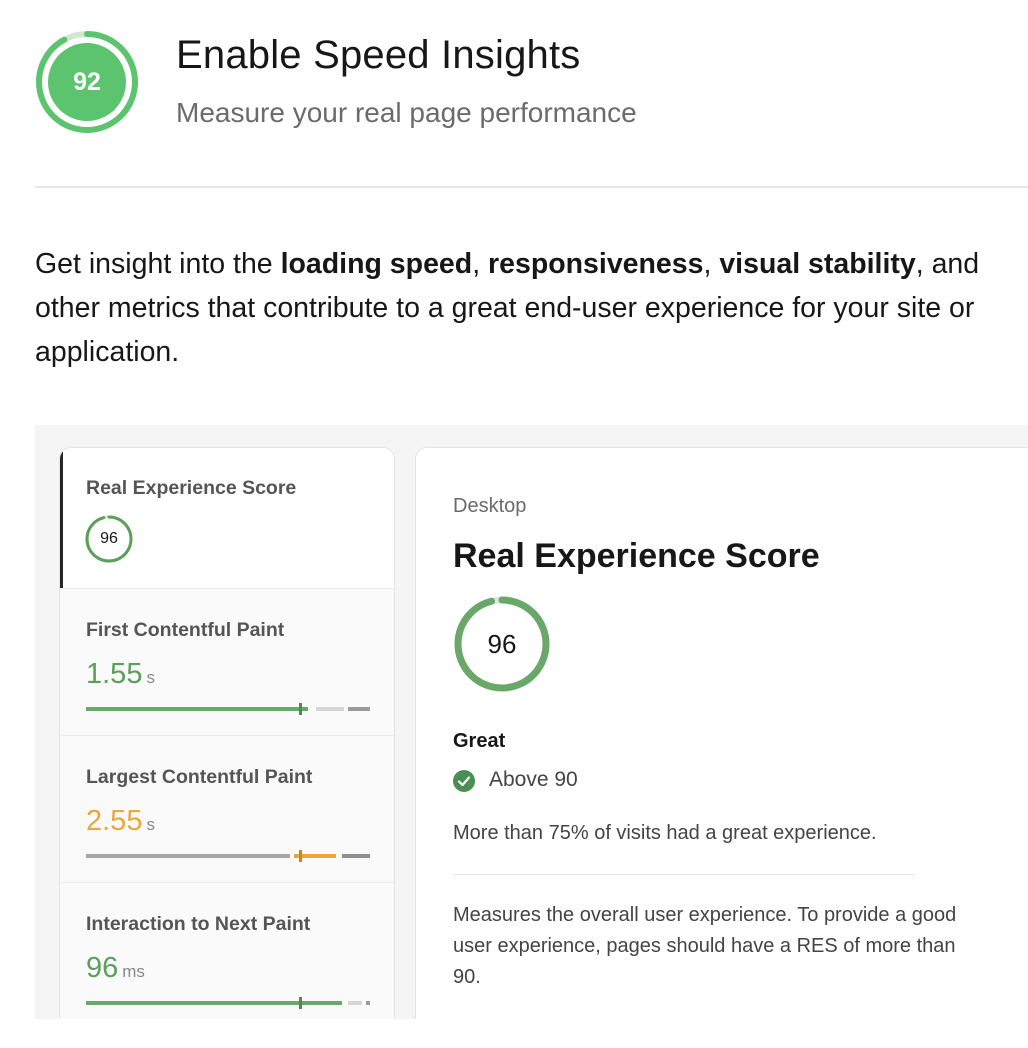 The image size is (1028, 1048). What do you see at coordinates (199, 777) in the screenshot?
I see `metric-label: Largest Contentful Paint` at bounding box center [199, 777].